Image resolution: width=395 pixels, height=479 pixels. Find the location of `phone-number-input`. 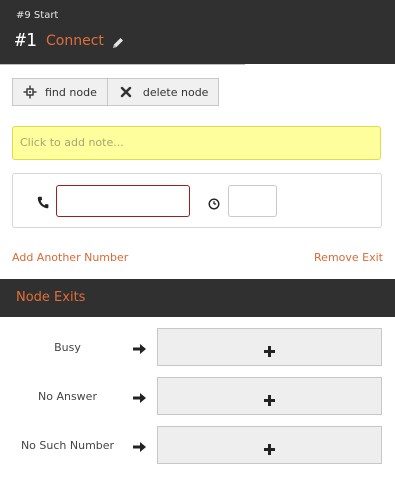

phone-number-input is located at coordinates (123, 201).